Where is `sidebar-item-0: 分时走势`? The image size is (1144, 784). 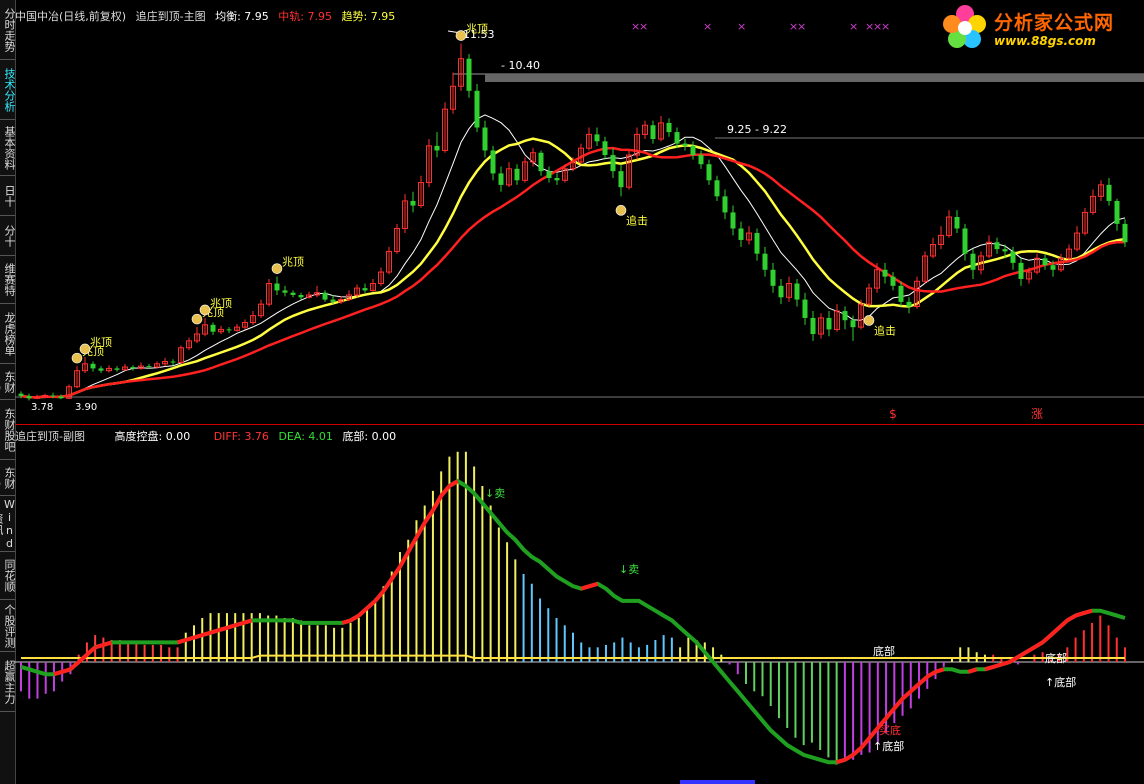 sidebar-item-0: 分时走势 is located at coordinates (7, 30).